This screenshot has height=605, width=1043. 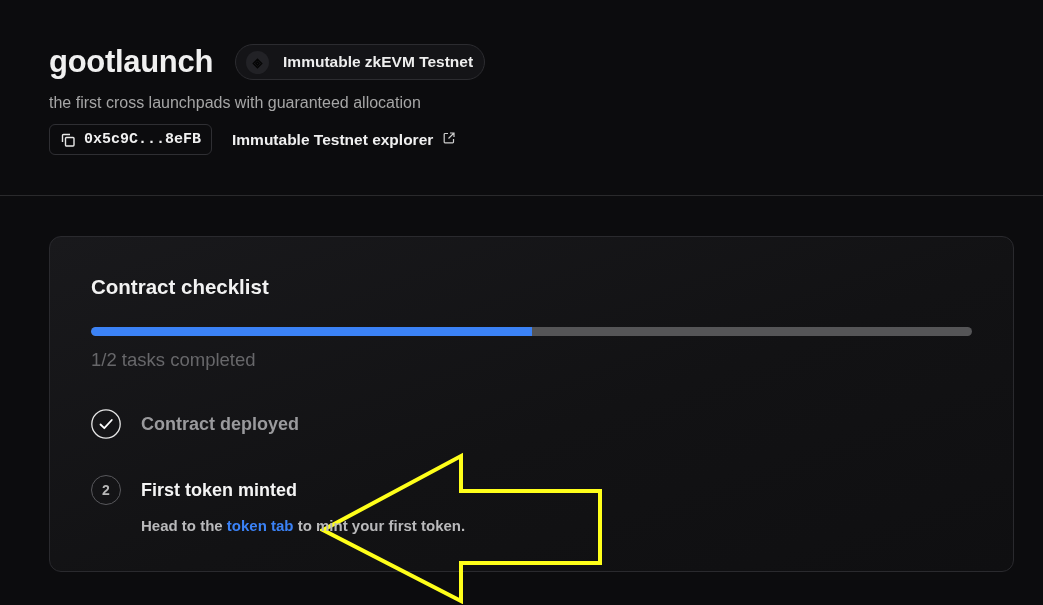 I want to click on token-tab-link: token tab, so click(x=260, y=525).